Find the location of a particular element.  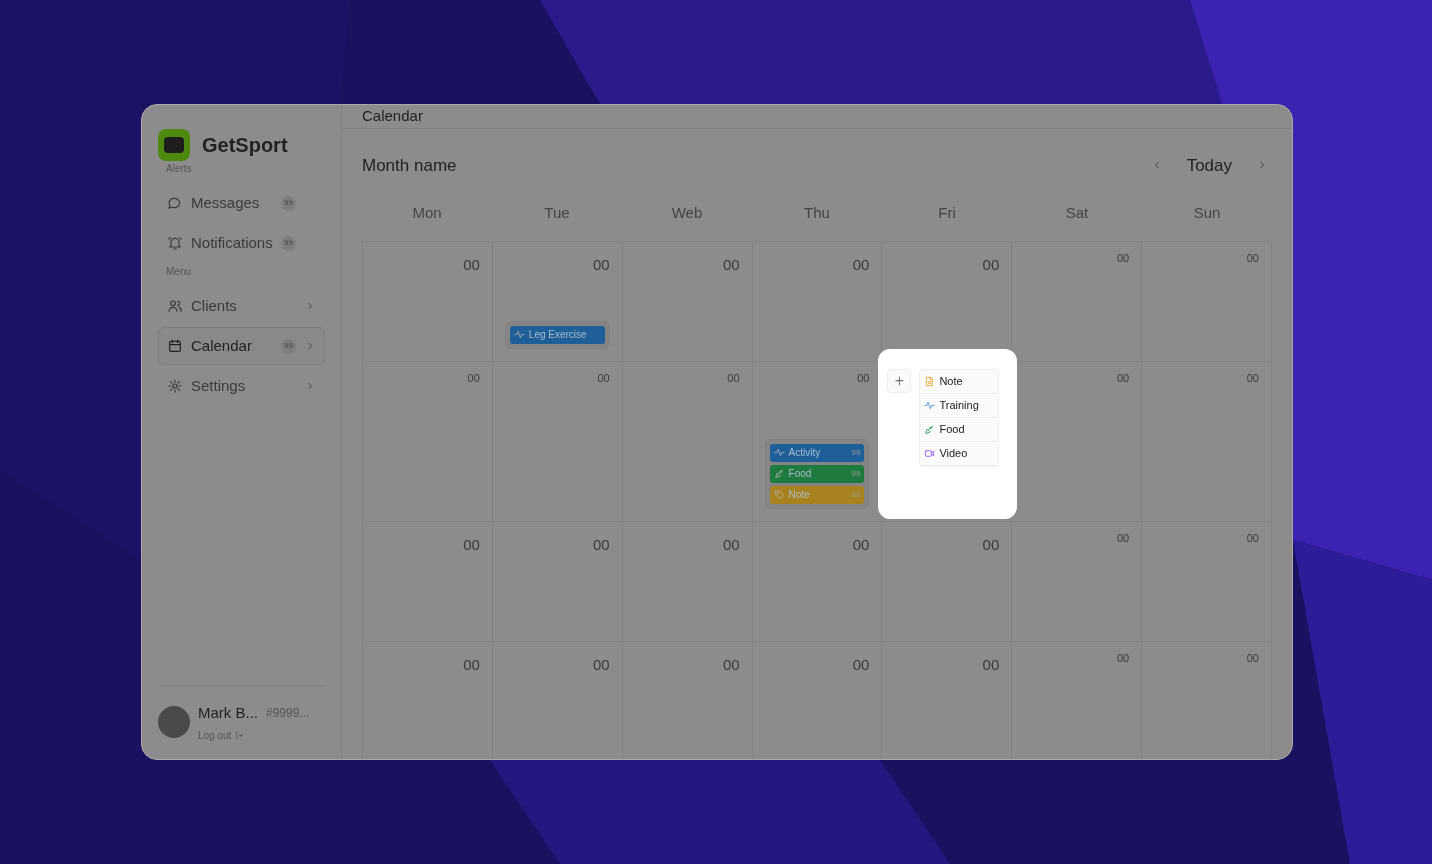

sidebar-item: Clients is located at coordinates (241, 306).